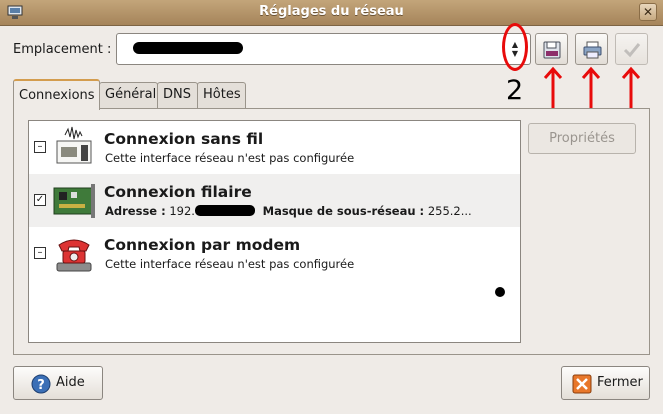 Image resolution: width=663 pixels, height=414 pixels. I want to click on address-label: Adresse :, so click(135, 211).